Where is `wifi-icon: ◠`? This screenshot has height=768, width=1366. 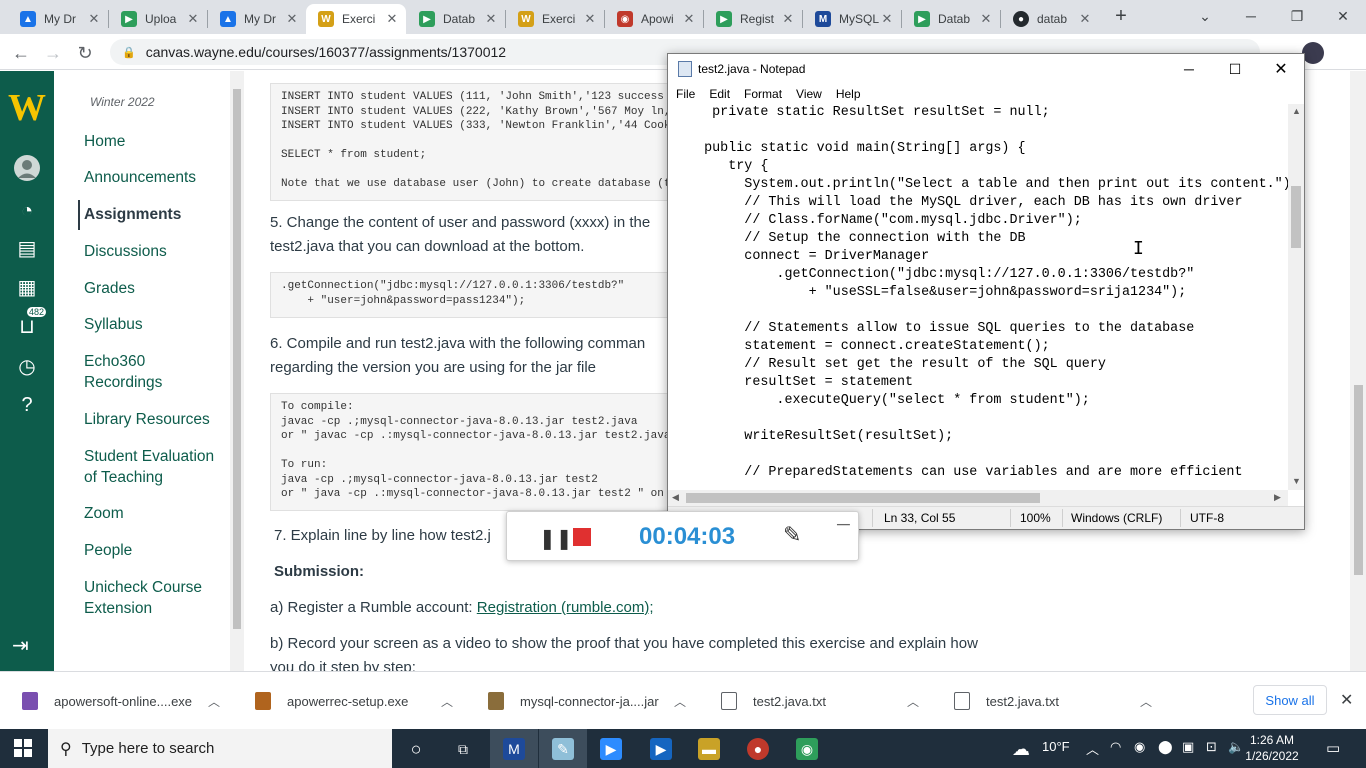 wifi-icon: ◠ is located at coordinates (1115, 747).